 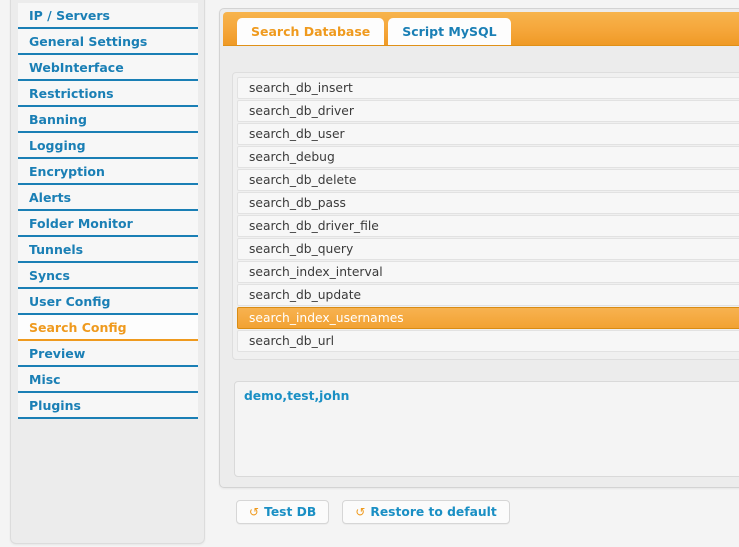 I want to click on sidebar-item-encryption: Encryption, so click(x=108, y=172).